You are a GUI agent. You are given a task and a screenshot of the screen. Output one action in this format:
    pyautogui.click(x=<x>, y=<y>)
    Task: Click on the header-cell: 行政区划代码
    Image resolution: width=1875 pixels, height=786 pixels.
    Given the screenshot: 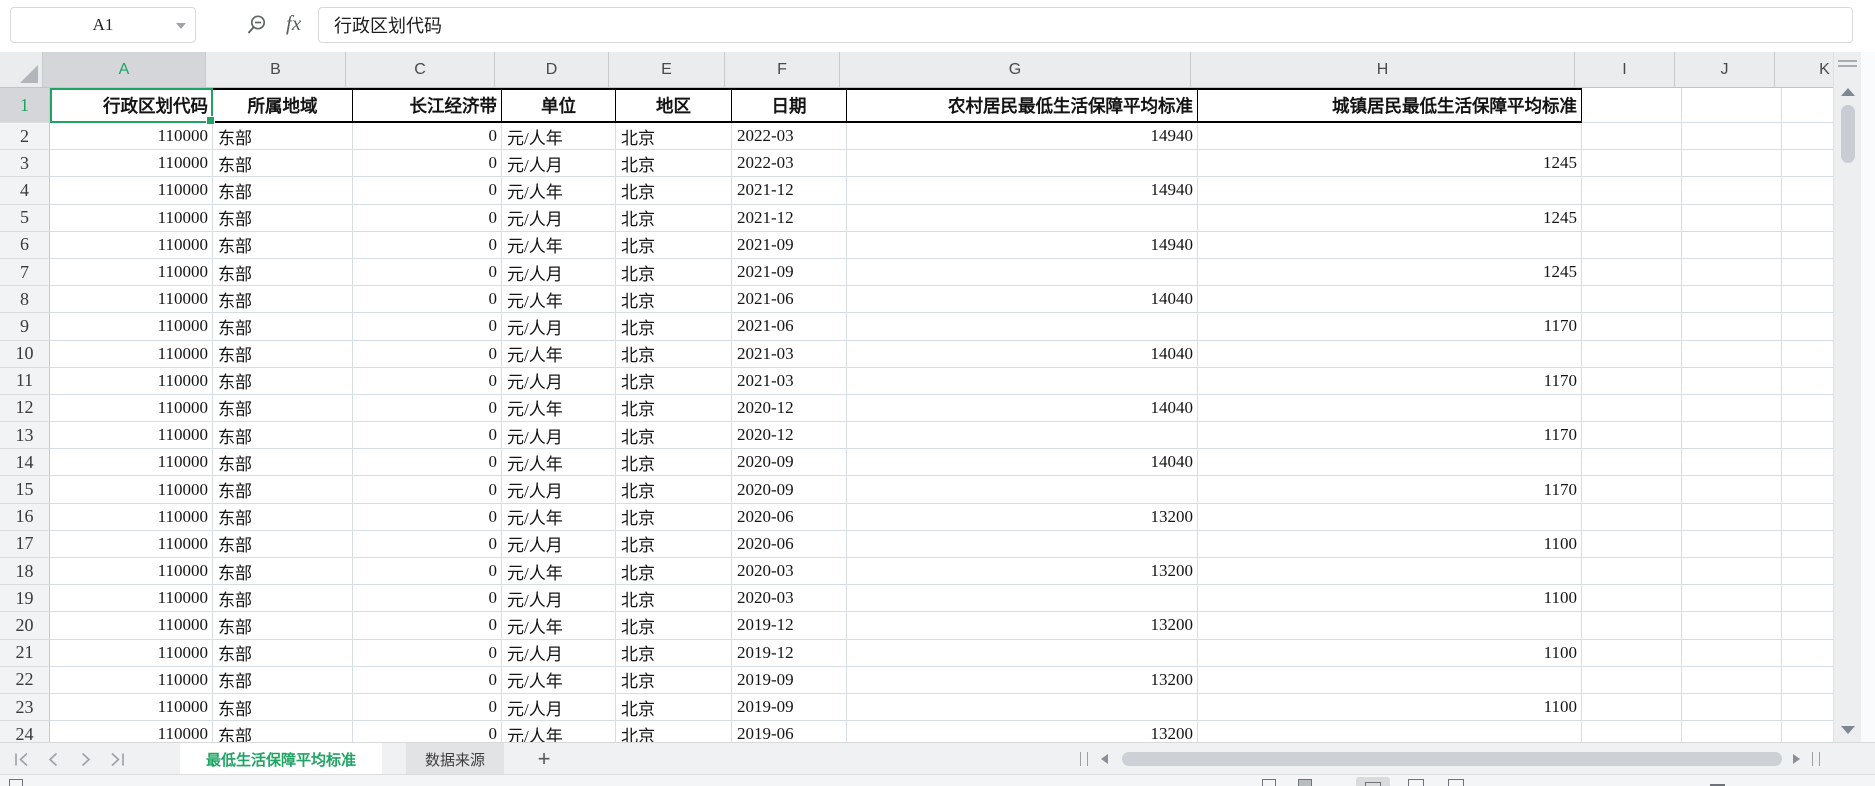 What is the action you would take?
    pyautogui.click(x=131, y=105)
    